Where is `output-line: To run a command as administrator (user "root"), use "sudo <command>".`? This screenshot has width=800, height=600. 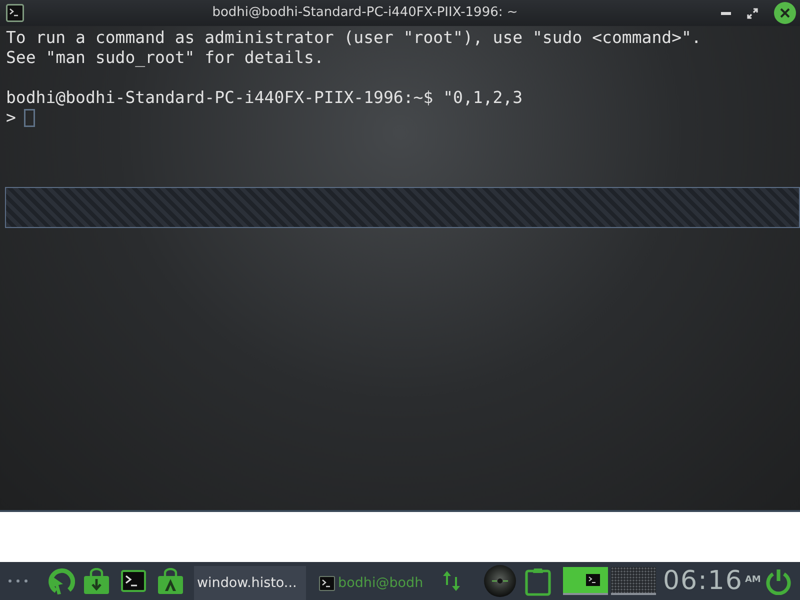 output-line: To run a command as administrator (user "root"), use "sudo <command>". is located at coordinates (353, 38).